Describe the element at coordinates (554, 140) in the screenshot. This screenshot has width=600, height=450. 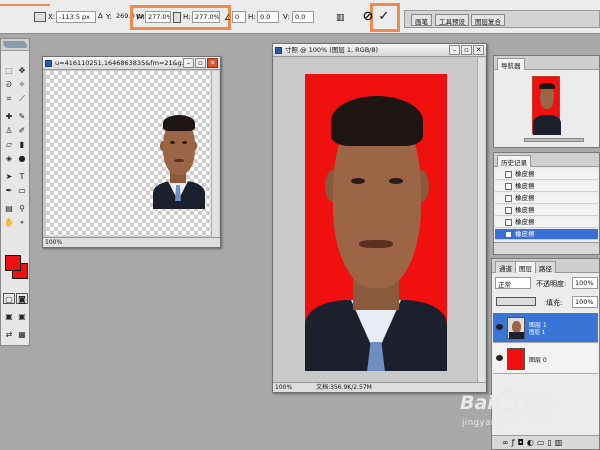
I see `navigator-zoom-slider` at that location.